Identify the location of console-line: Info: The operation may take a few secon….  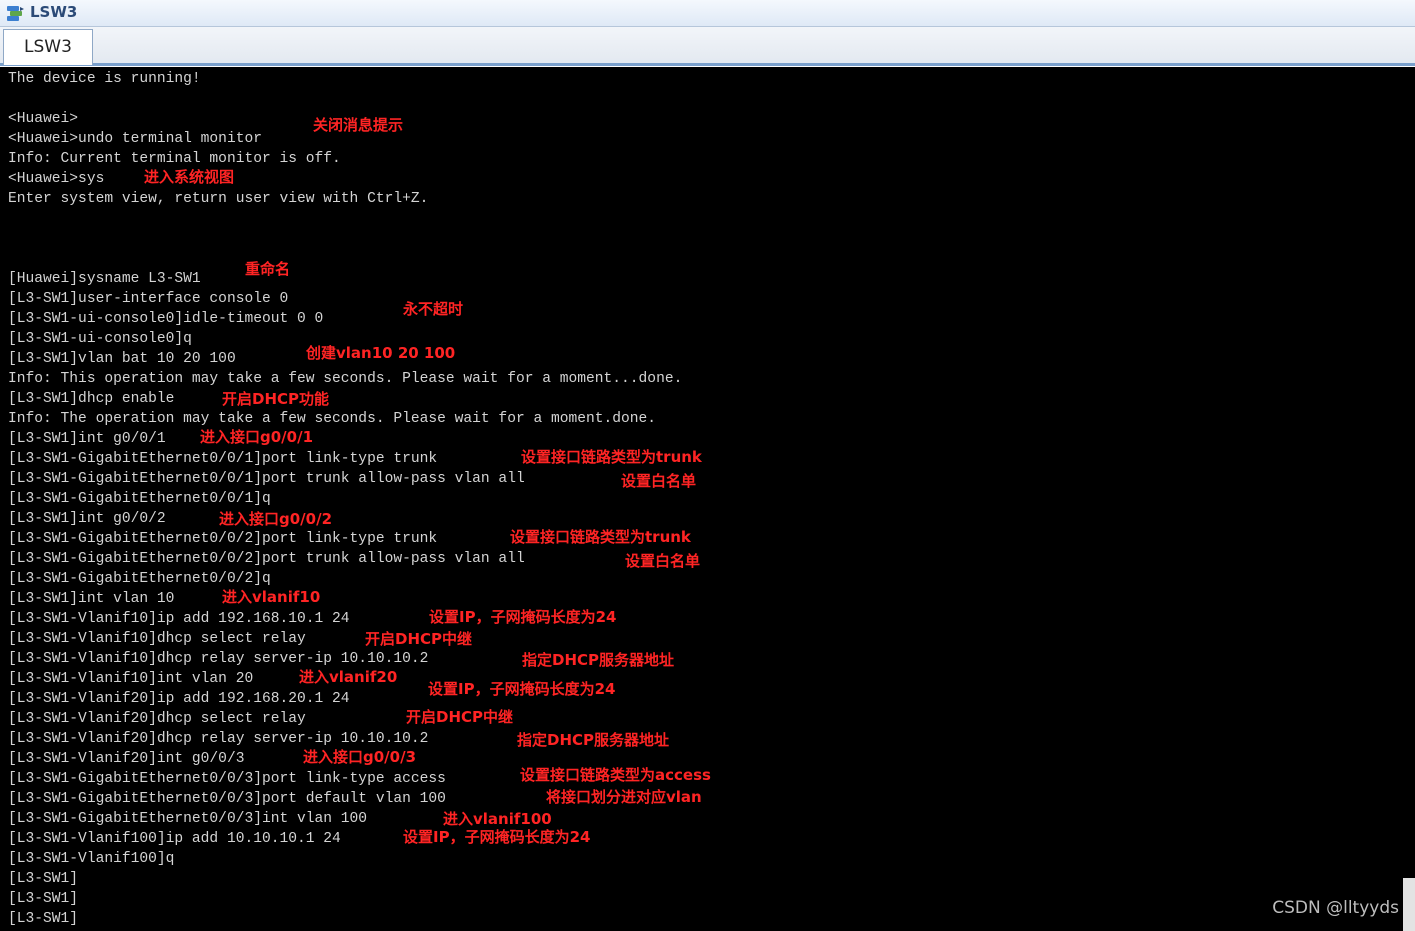
(332, 419).